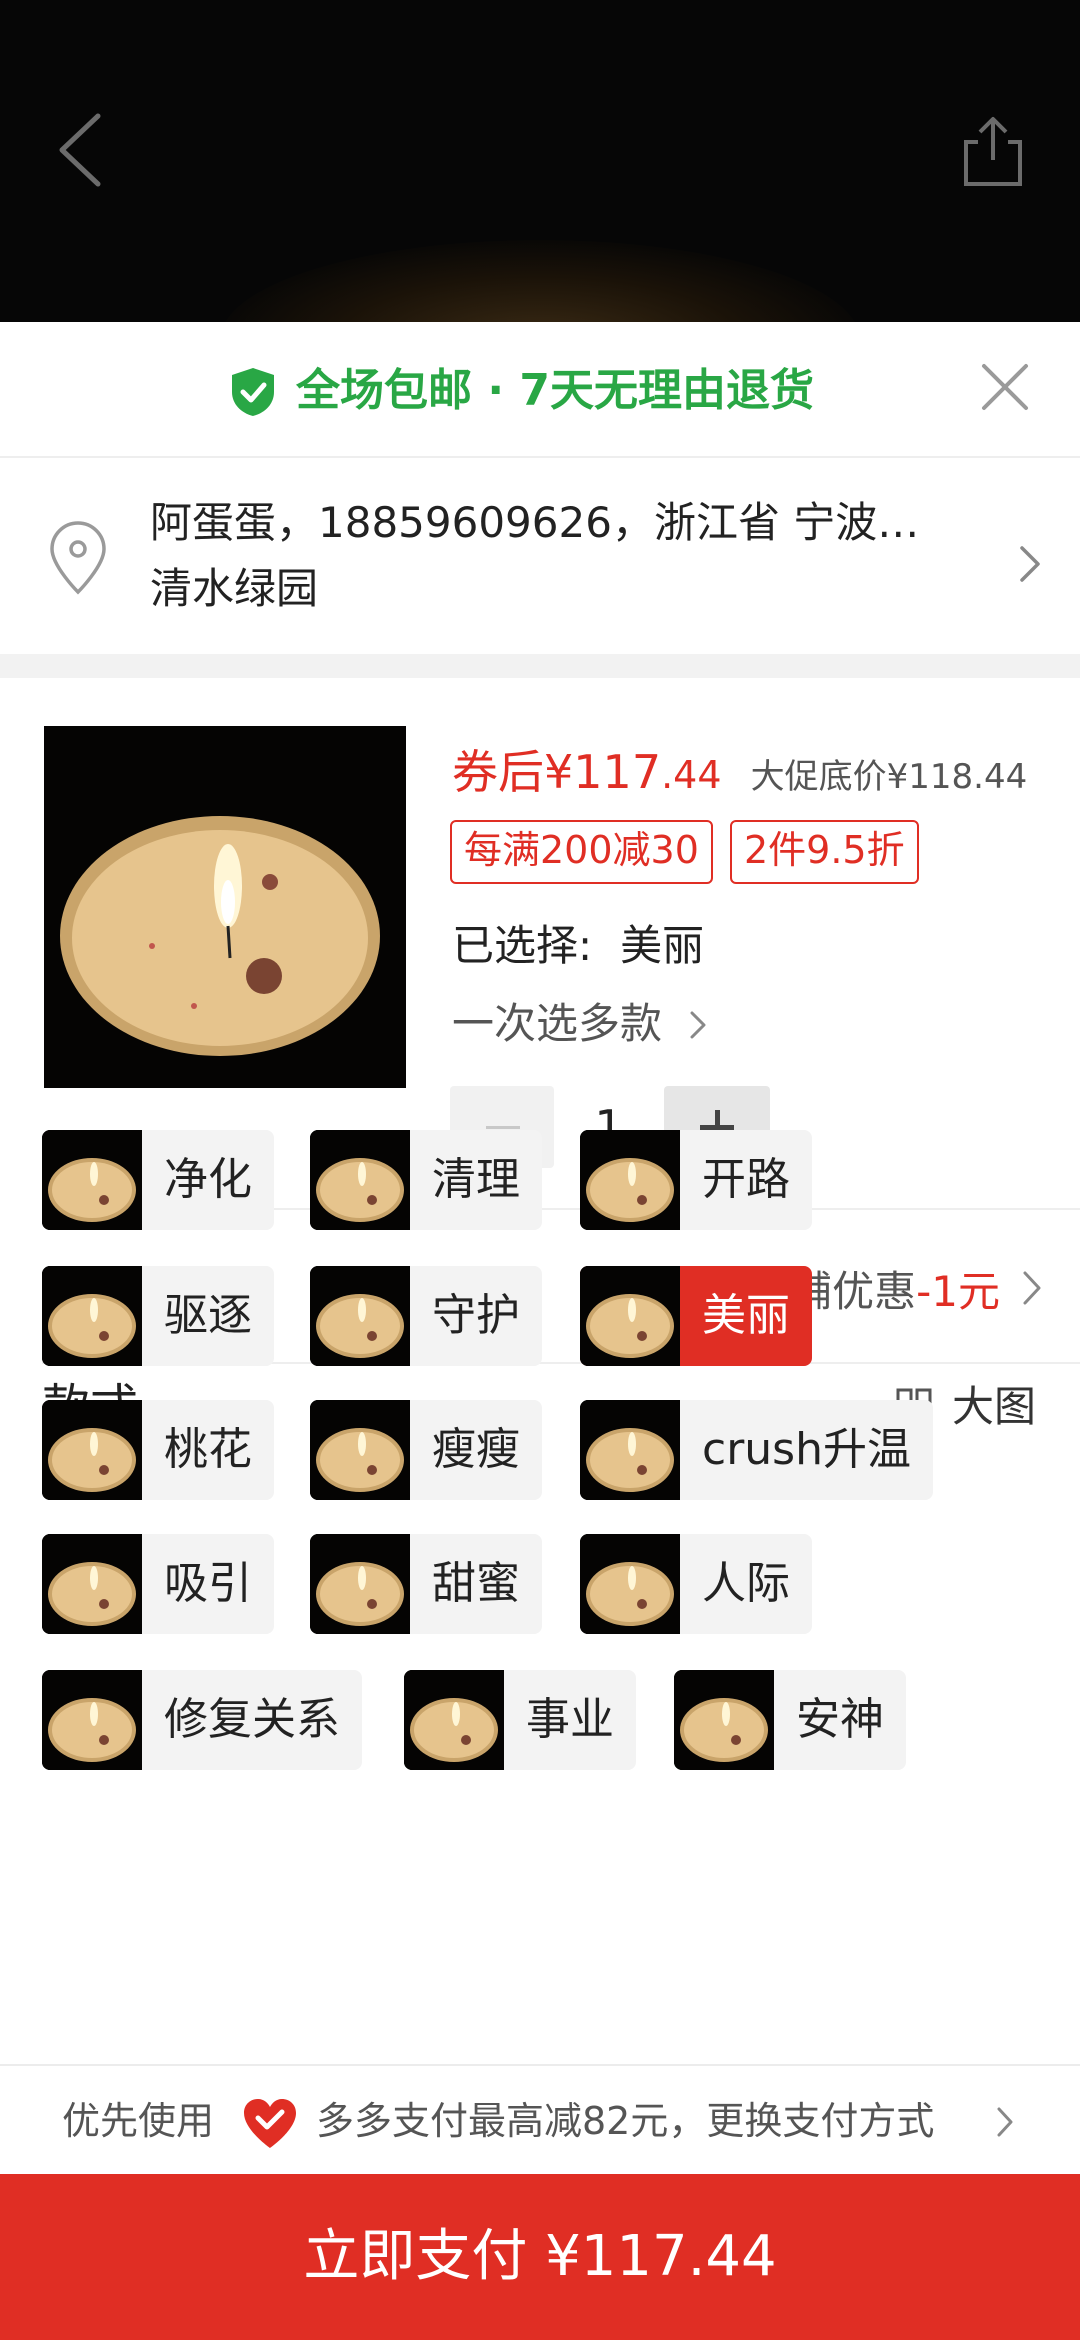 The height and width of the screenshot is (2340, 1080). Describe the element at coordinates (889, 777) in the screenshot. I see `promo-floor-price: 大促底价¥118.44` at that location.